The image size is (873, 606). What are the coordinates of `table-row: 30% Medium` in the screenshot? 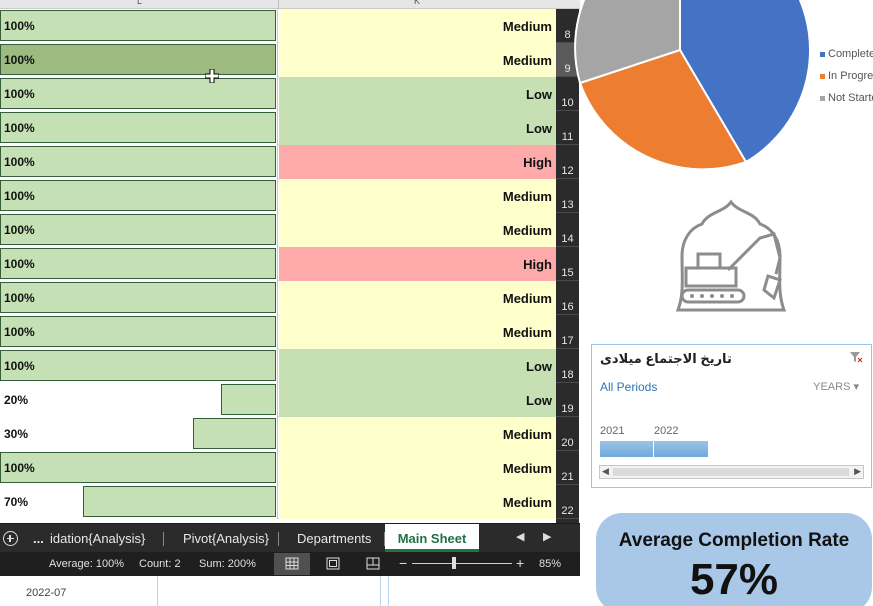 It's located at (278, 434).